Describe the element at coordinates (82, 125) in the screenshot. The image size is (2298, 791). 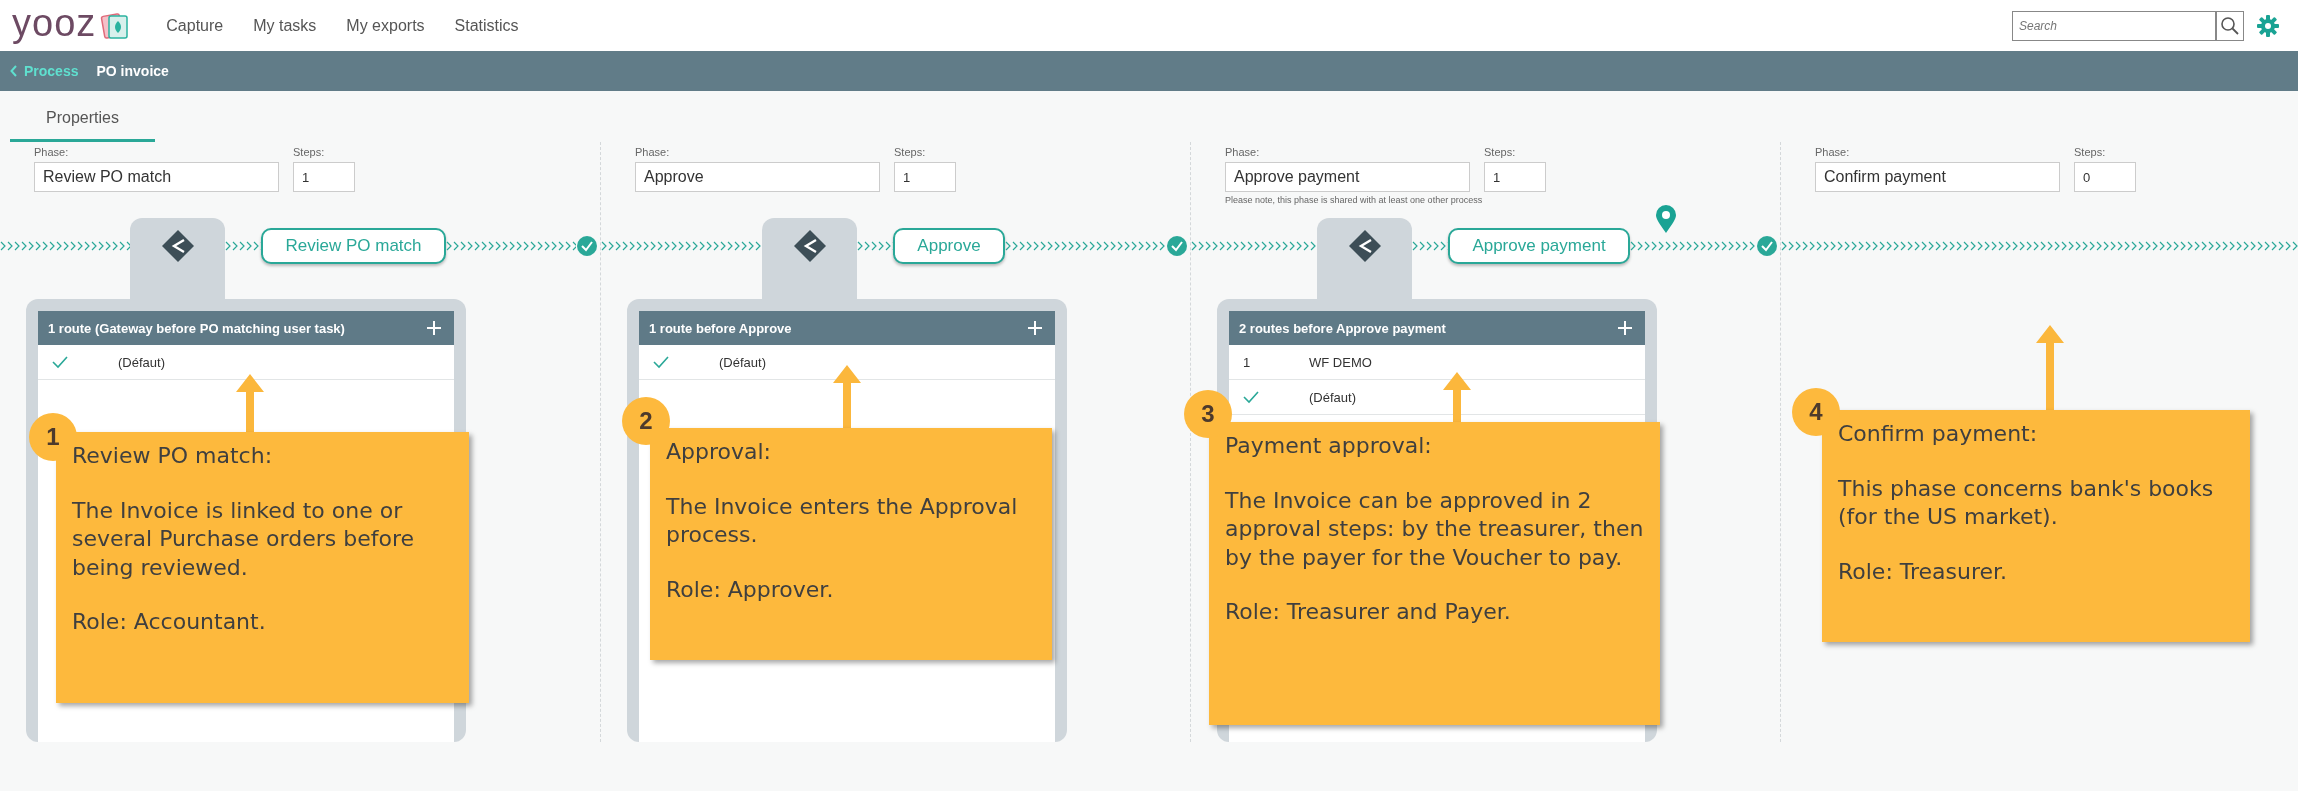
I see `properties-tab: Properties` at that location.